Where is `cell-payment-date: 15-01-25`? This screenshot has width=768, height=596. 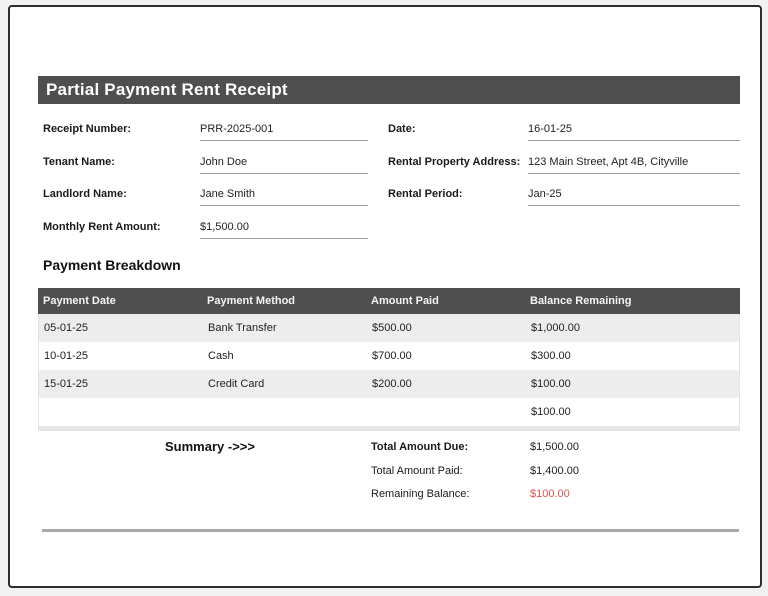
cell-payment-date: 15-01-25 is located at coordinates (126, 384).